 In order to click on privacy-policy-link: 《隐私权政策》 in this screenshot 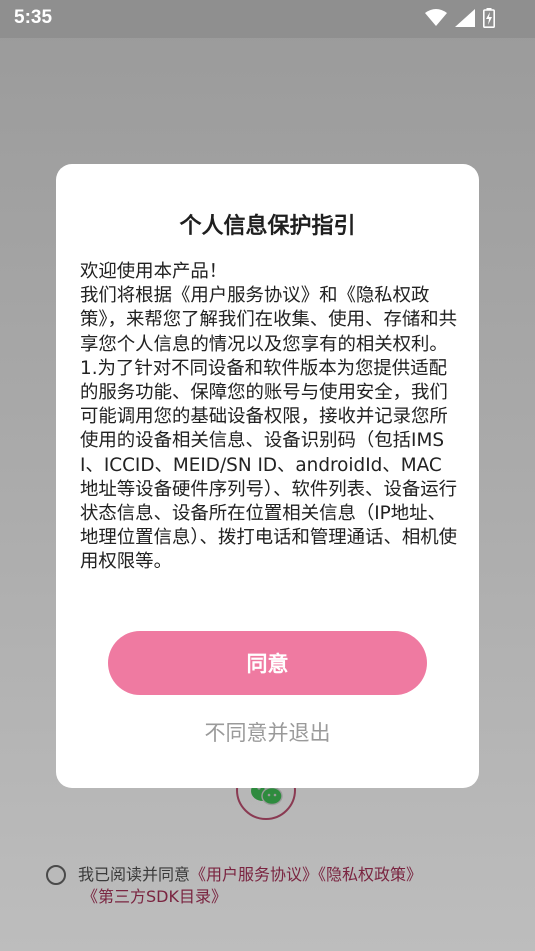, I will do `click(370, 874)`.